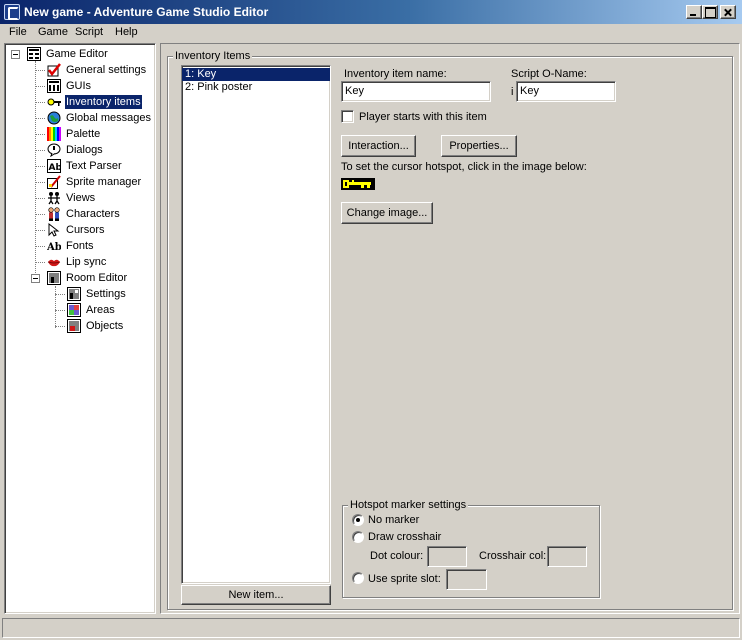 The image size is (742, 640). Describe the element at coordinates (97, 278) in the screenshot. I see `tree-item-label: Room Editor` at that location.